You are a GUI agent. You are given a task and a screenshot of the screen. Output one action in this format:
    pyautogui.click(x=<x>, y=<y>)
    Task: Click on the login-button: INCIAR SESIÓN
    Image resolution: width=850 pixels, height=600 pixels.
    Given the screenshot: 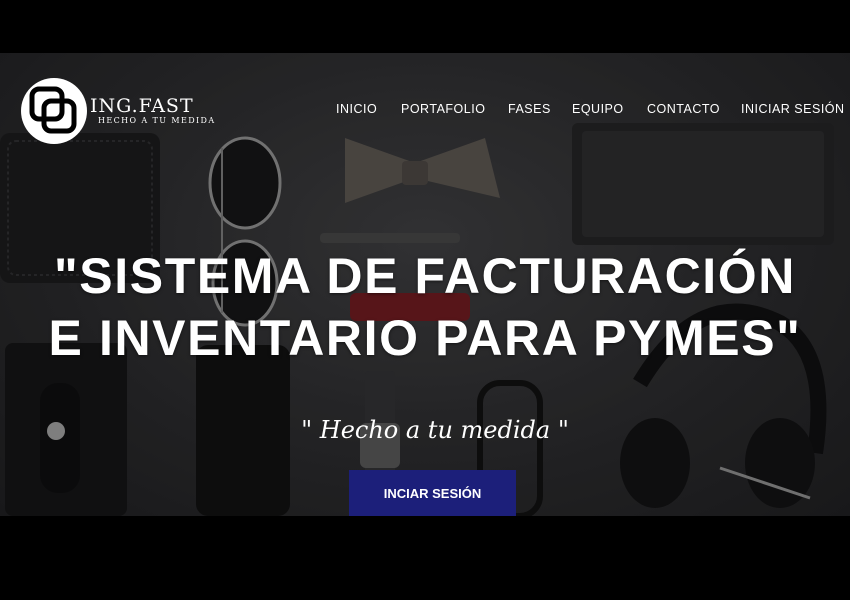 What is the action you would take?
    pyautogui.click(x=432, y=493)
    